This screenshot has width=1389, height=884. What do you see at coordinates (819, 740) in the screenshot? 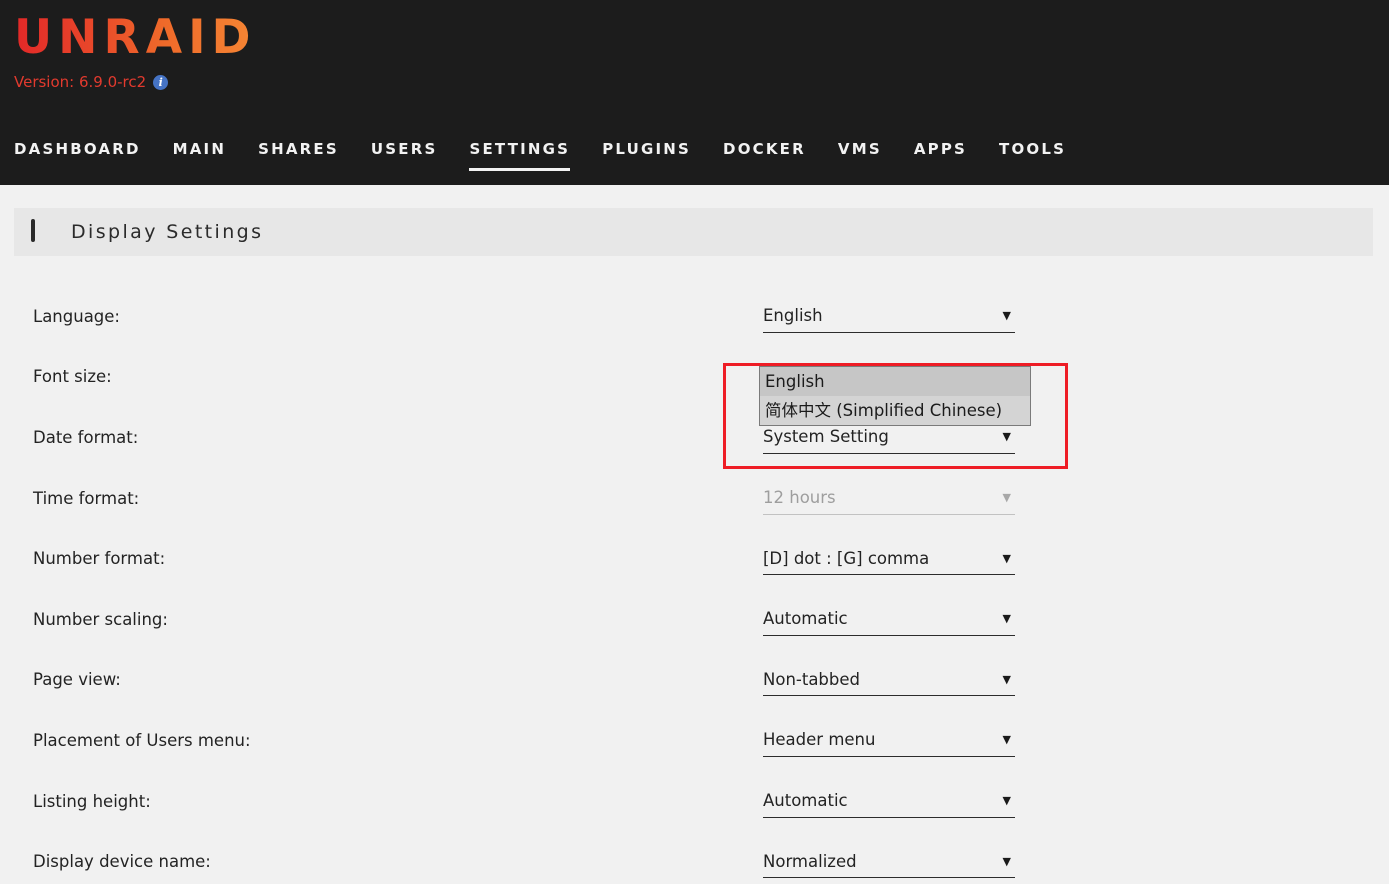
I see `select-users-menu-placement-value: Header menu` at bounding box center [819, 740].